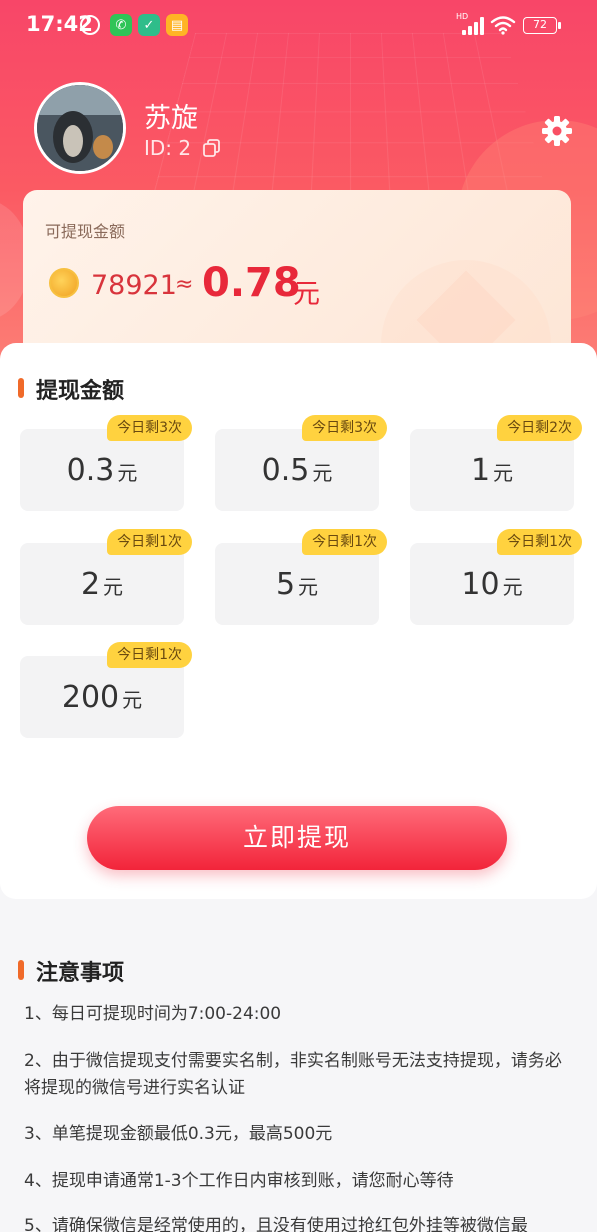  I want to click on withdraw-option-10: 今日剩1次 10 元, so click(496, 577).